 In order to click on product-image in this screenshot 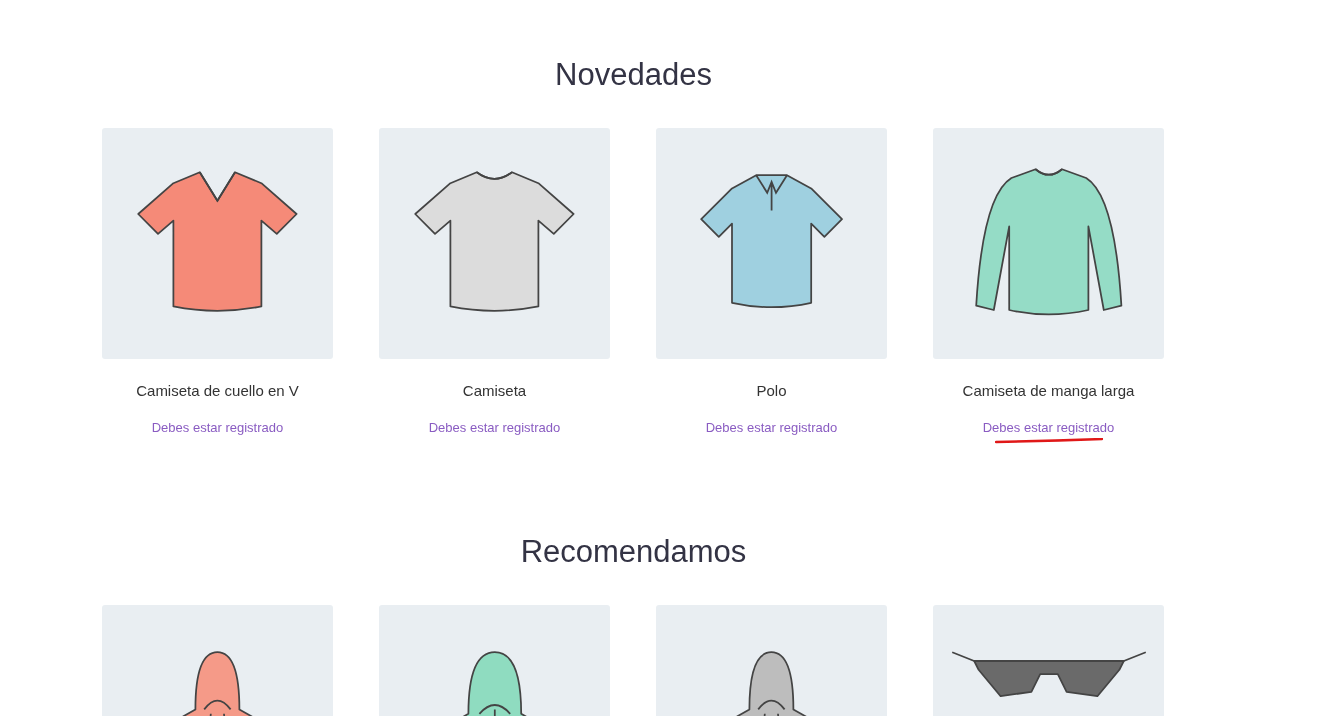, I will do `click(1048, 243)`.